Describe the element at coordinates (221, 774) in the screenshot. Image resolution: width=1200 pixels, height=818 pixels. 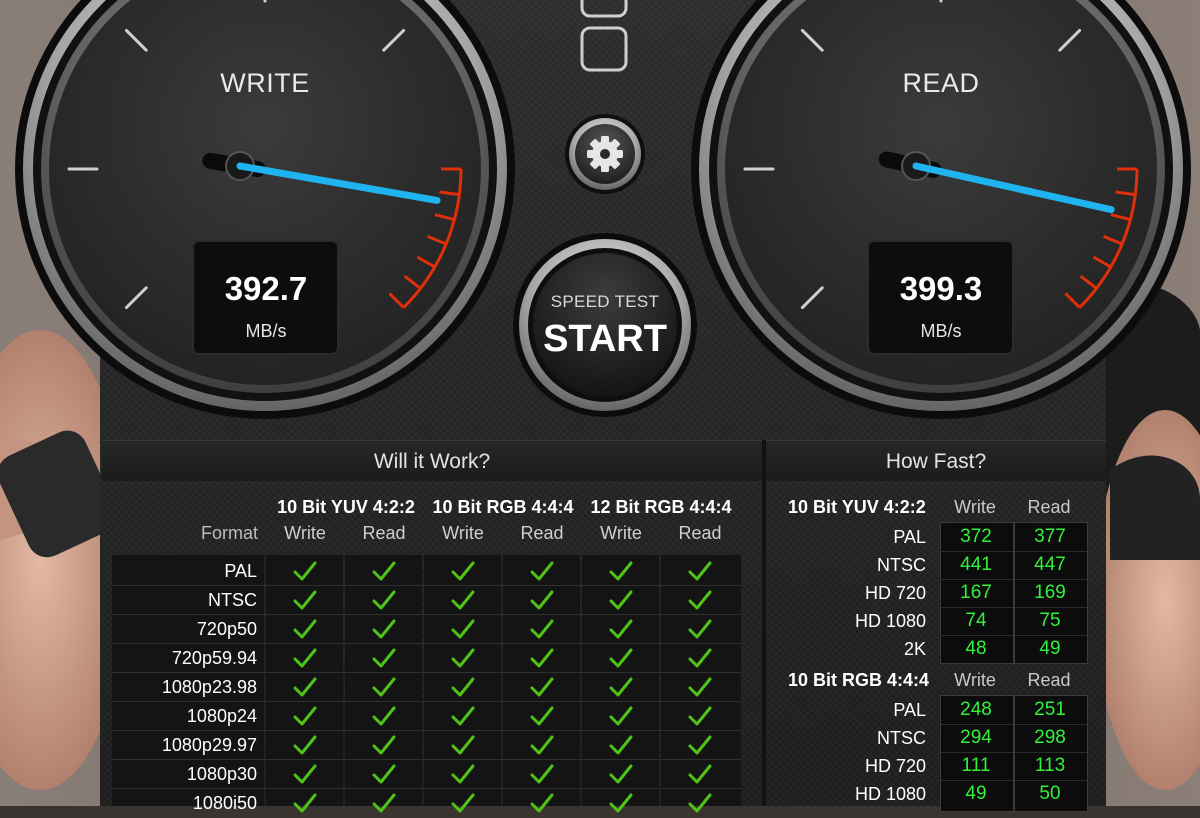
I see `format-label: 1080p30` at that location.